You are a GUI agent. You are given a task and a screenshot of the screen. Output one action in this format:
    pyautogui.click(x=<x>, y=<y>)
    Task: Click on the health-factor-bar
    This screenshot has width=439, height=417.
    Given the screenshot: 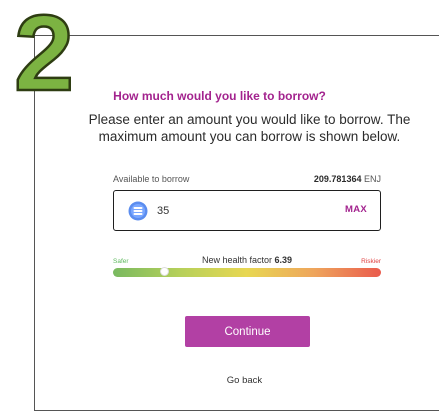 What is the action you would take?
    pyautogui.click(x=247, y=272)
    